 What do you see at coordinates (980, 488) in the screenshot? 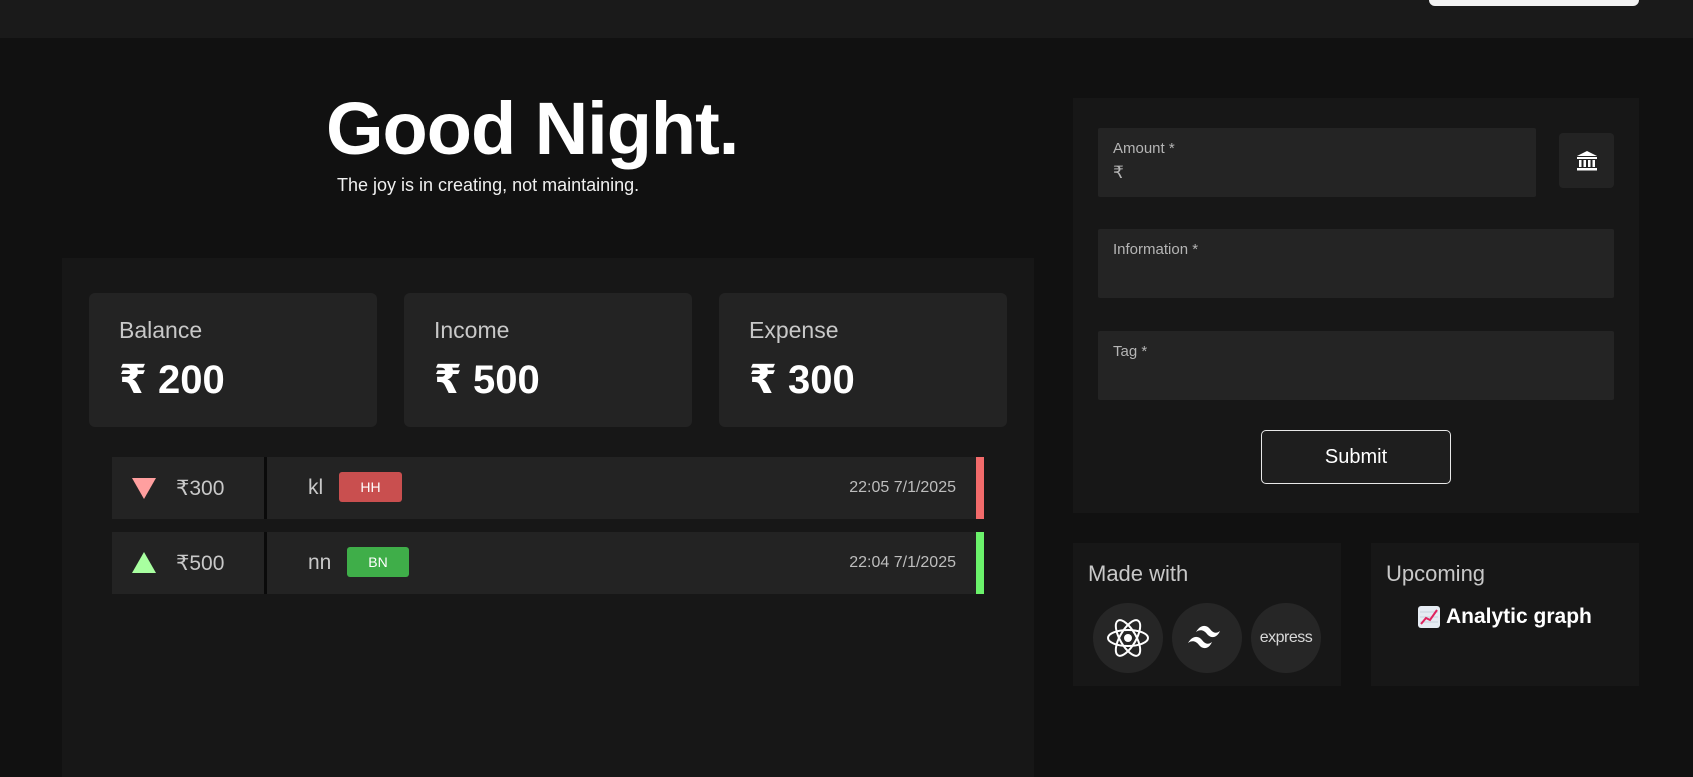
I see `expense-indicator-bar` at bounding box center [980, 488].